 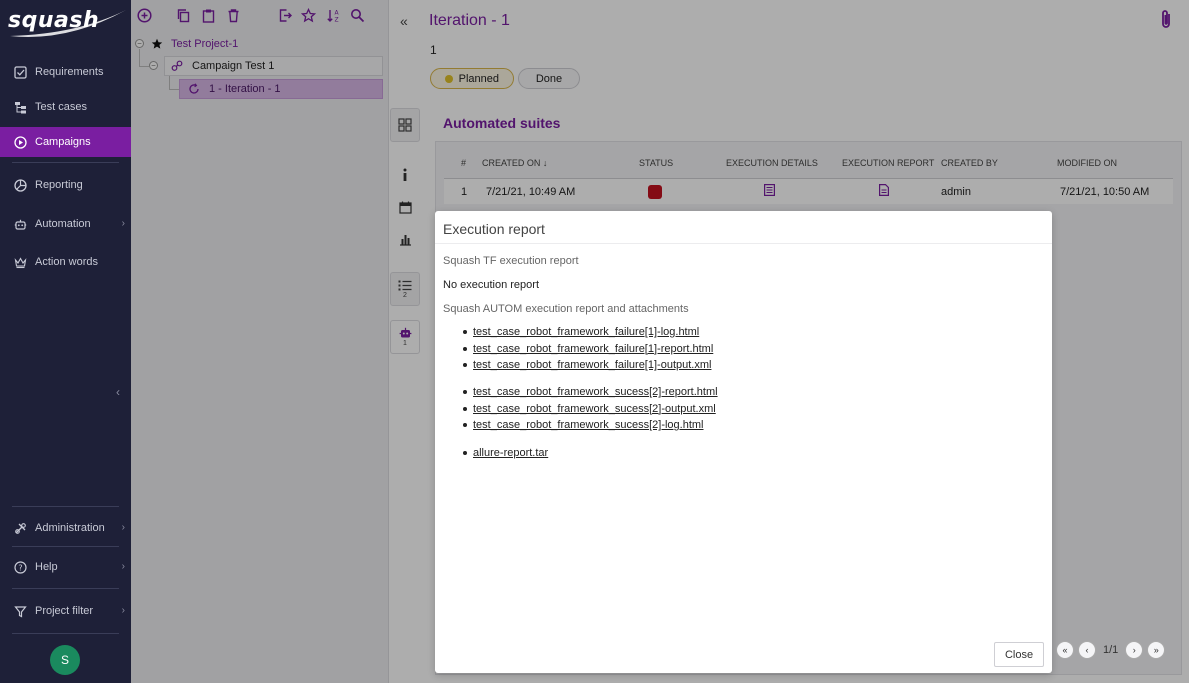 I want to click on list-item: allure-report.tar, so click(x=505, y=453).